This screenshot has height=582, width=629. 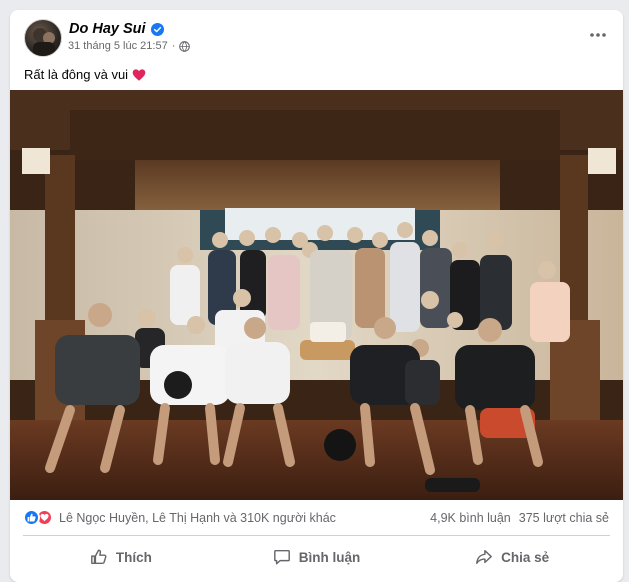 I want to click on more-options-button, so click(x=598, y=35).